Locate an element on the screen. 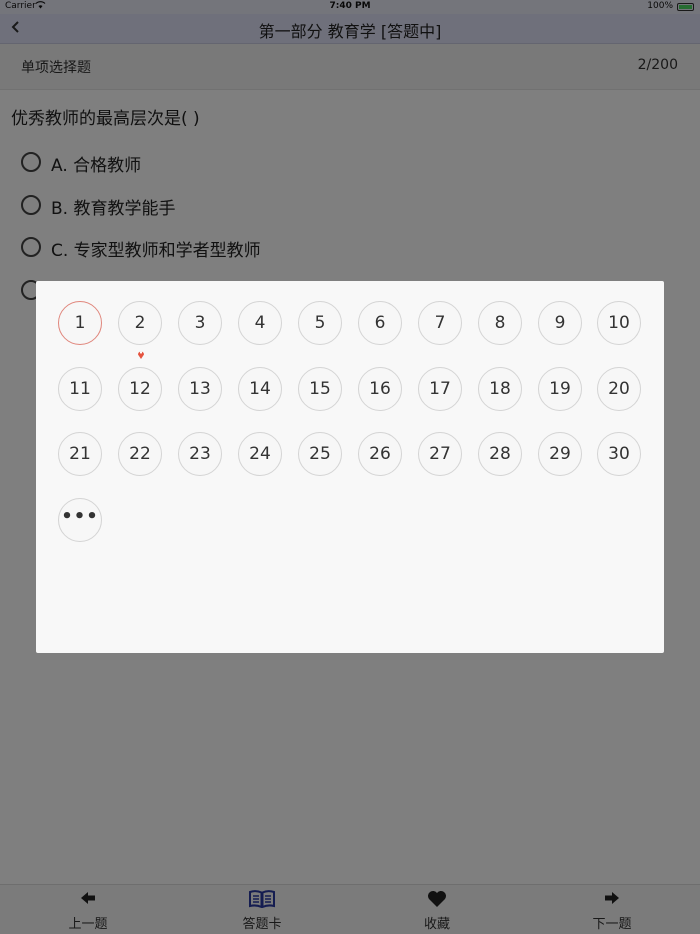  question-number: 21 is located at coordinates (80, 454).